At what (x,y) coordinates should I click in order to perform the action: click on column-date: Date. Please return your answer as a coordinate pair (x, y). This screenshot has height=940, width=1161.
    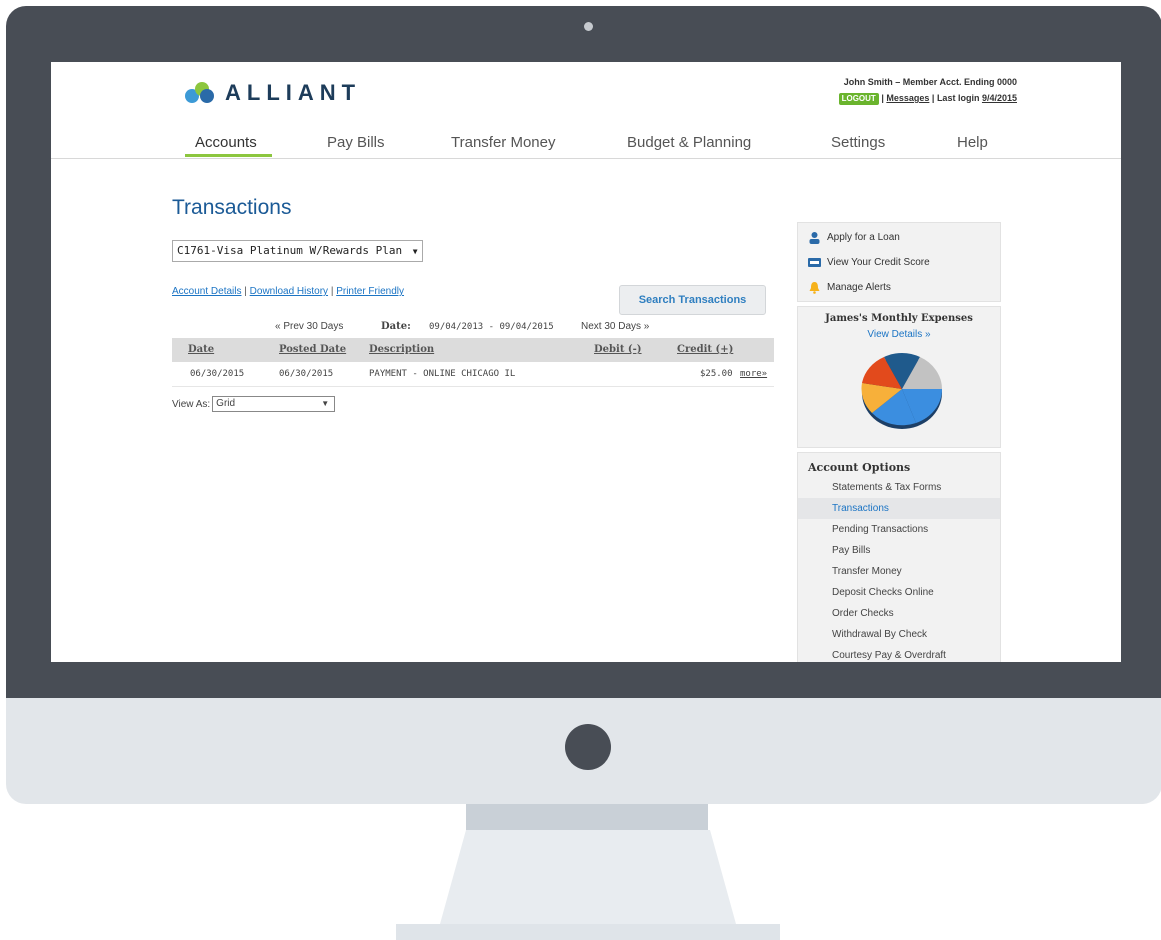
    Looking at the image, I should click on (201, 349).